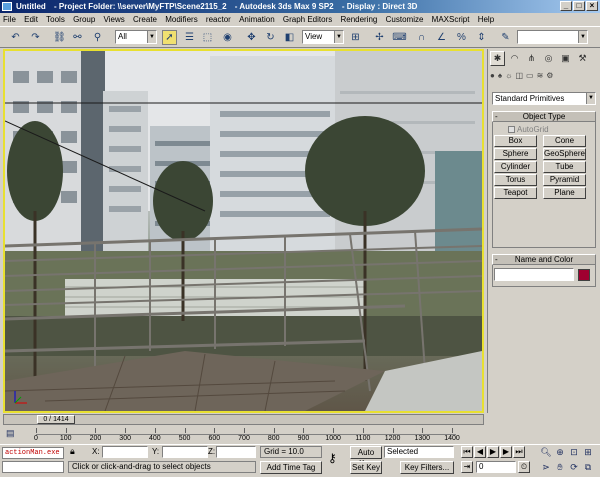  What do you see at coordinates (461, 37) in the screenshot?
I see `percent-snap-icon: %` at bounding box center [461, 37].